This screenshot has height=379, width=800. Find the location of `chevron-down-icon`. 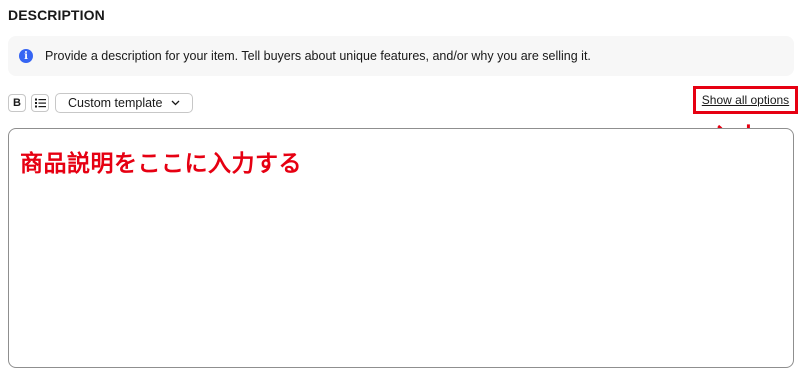

chevron-down-icon is located at coordinates (176, 103).